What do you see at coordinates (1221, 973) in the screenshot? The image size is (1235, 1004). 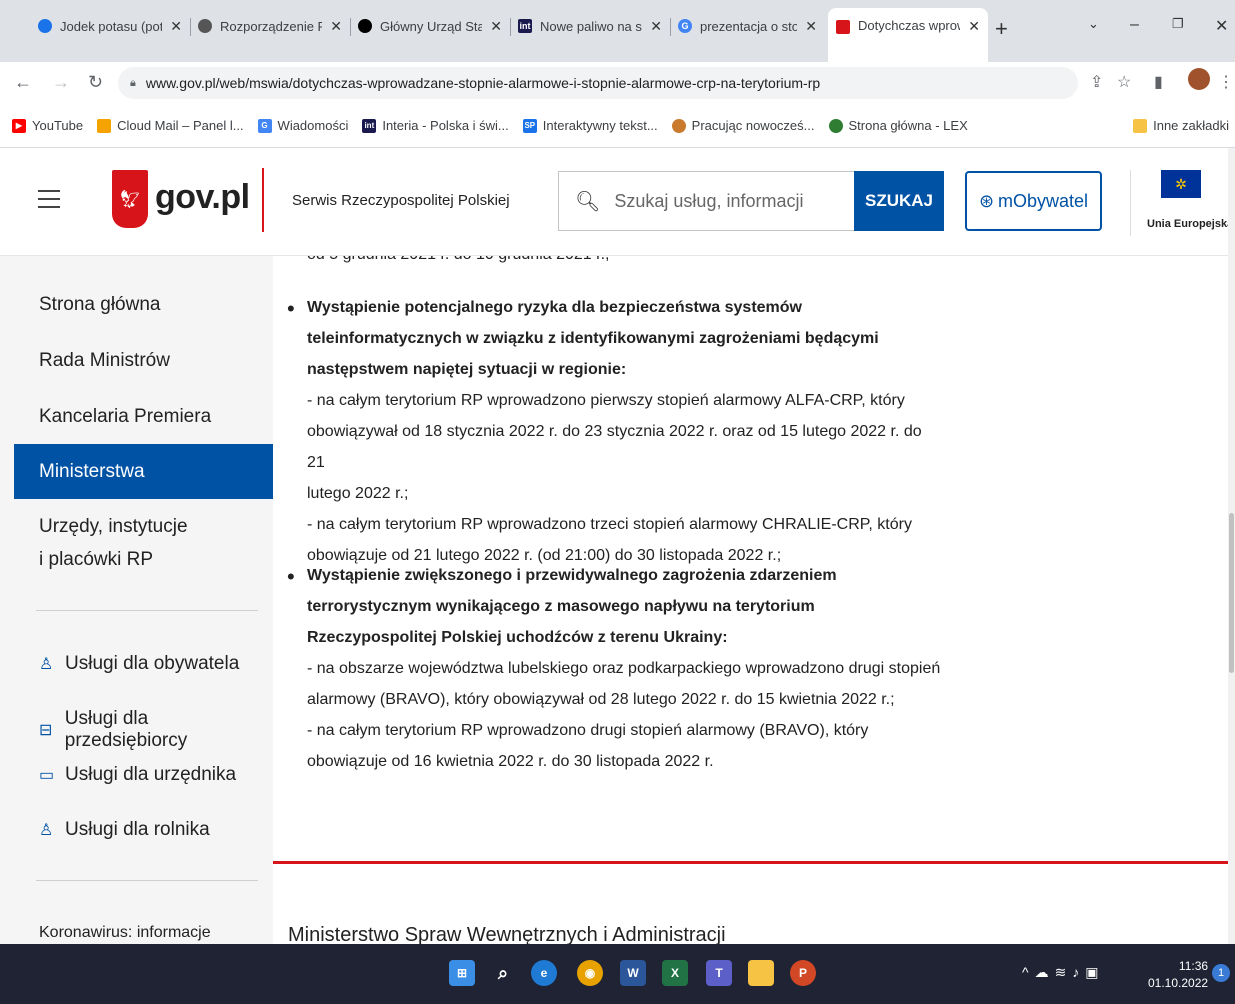 I see `notification-badge: 1` at bounding box center [1221, 973].